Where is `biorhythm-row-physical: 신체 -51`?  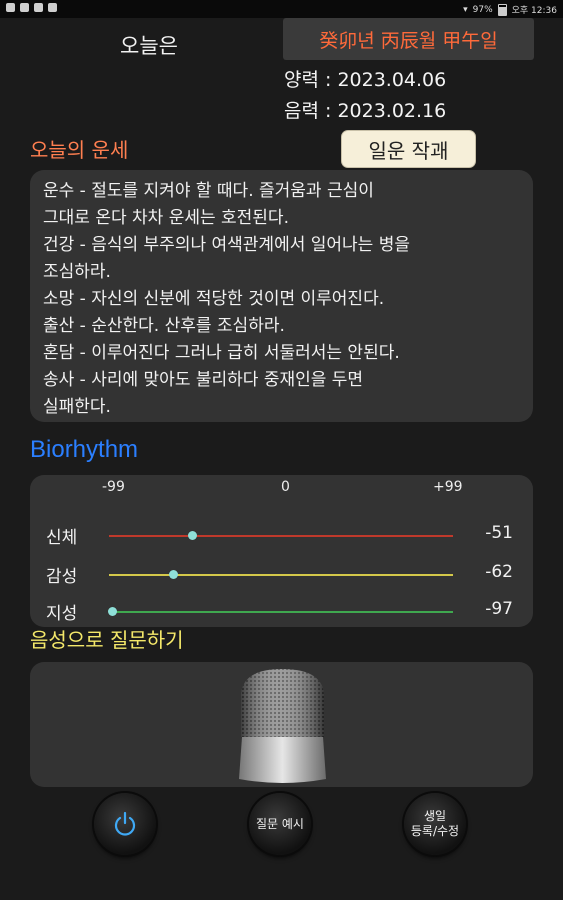 biorhythm-row-physical: 신체 -51 is located at coordinates (281, 538).